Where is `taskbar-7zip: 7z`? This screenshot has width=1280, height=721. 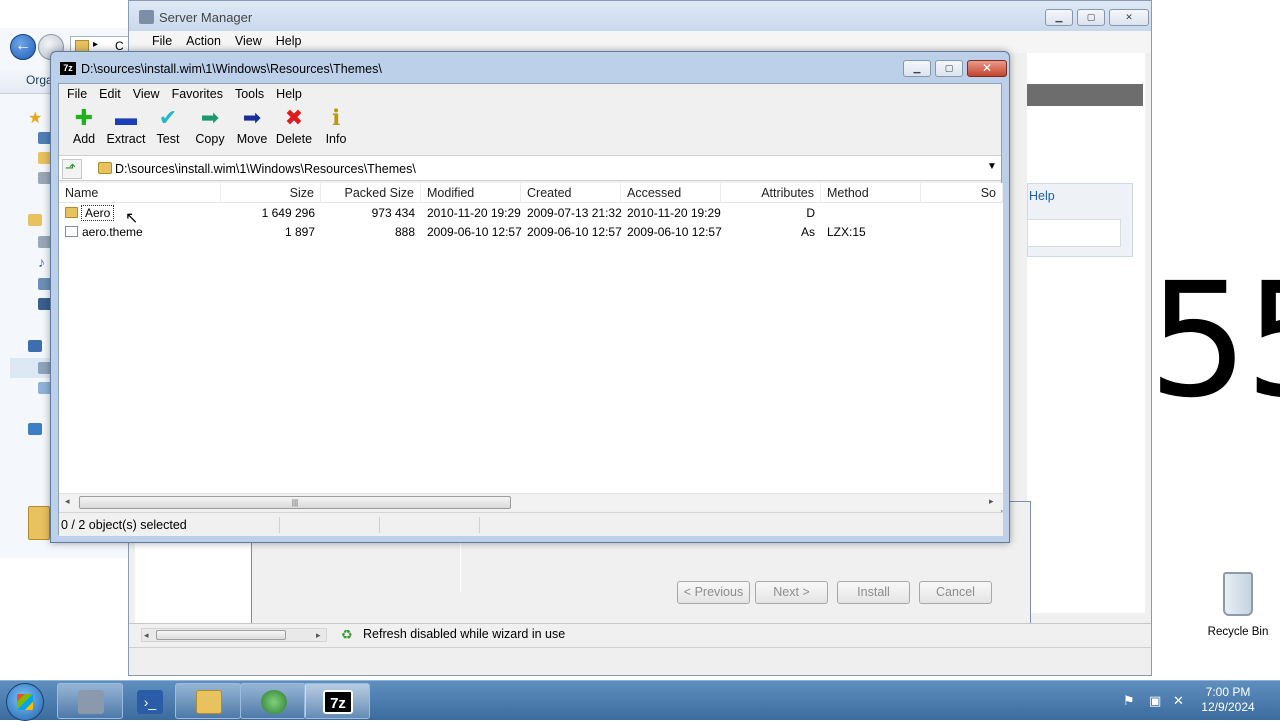
taskbar-7zip: 7z is located at coordinates (337, 701).